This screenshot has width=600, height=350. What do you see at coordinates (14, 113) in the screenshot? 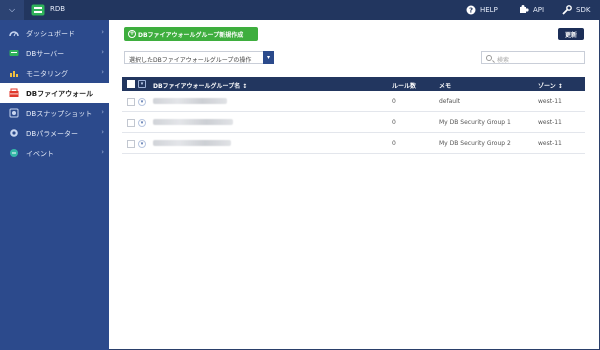
I see `snapshot-icon` at bounding box center [14, 113].